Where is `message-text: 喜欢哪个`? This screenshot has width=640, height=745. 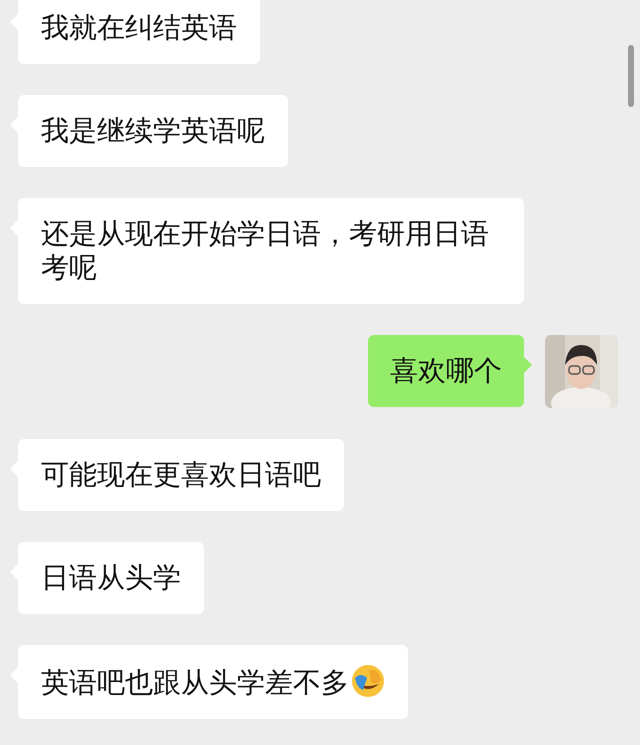 message-text: 喜欢哪个 is located at coordinates (446, 370).